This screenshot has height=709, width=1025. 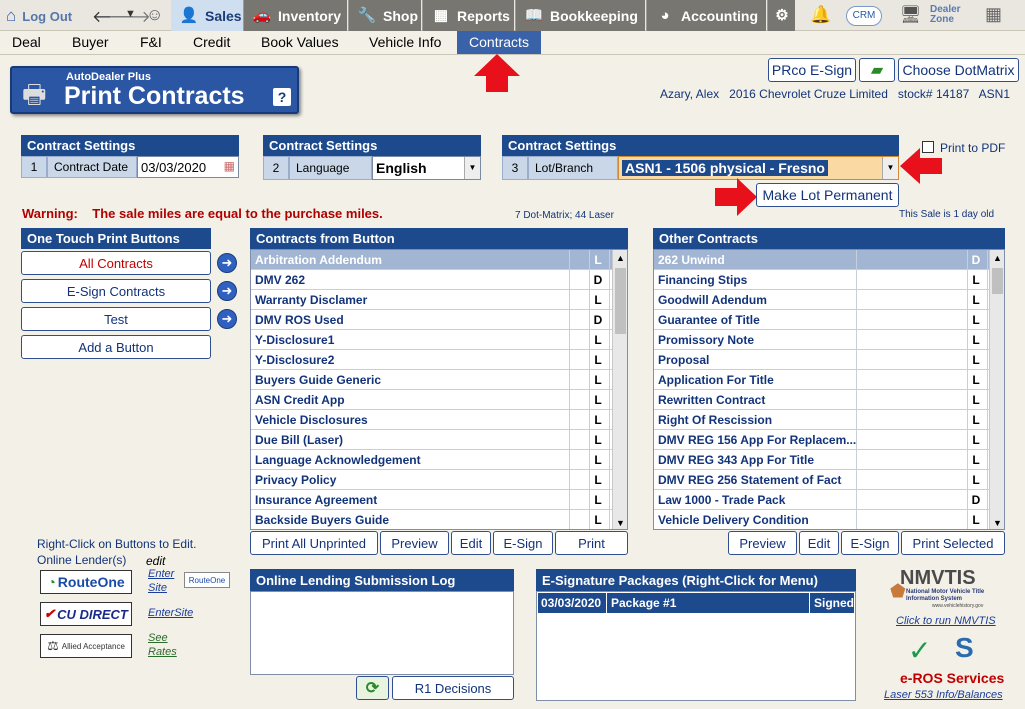 I want to click on routeone-enter-link: Enter, so click(x=161, y=574).